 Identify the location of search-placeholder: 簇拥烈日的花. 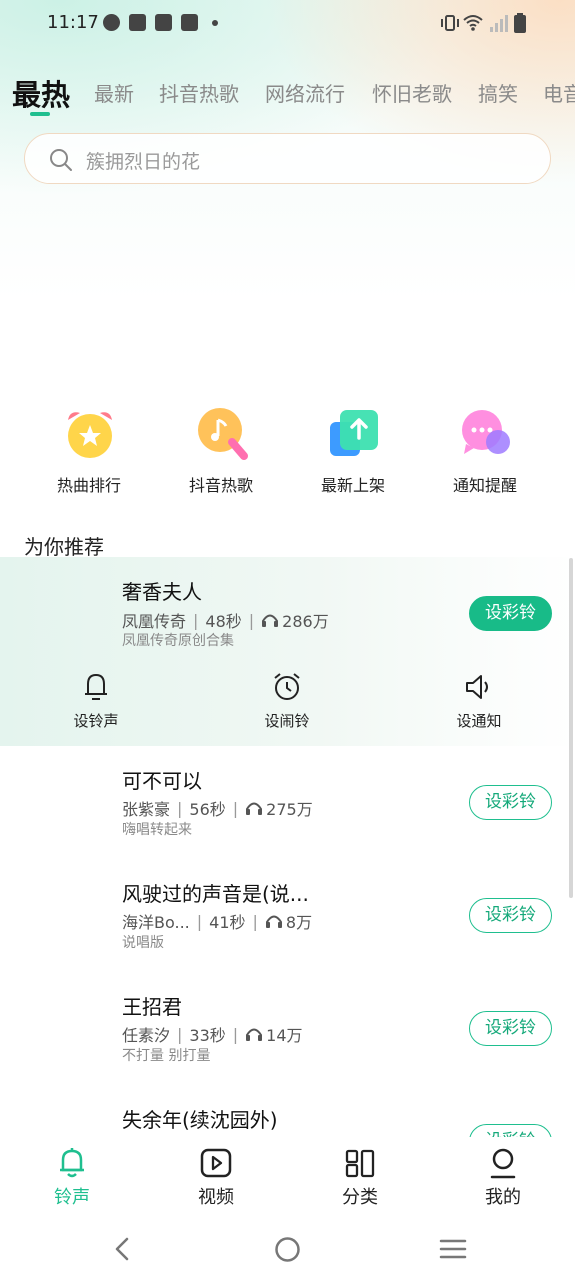
(143, 162).